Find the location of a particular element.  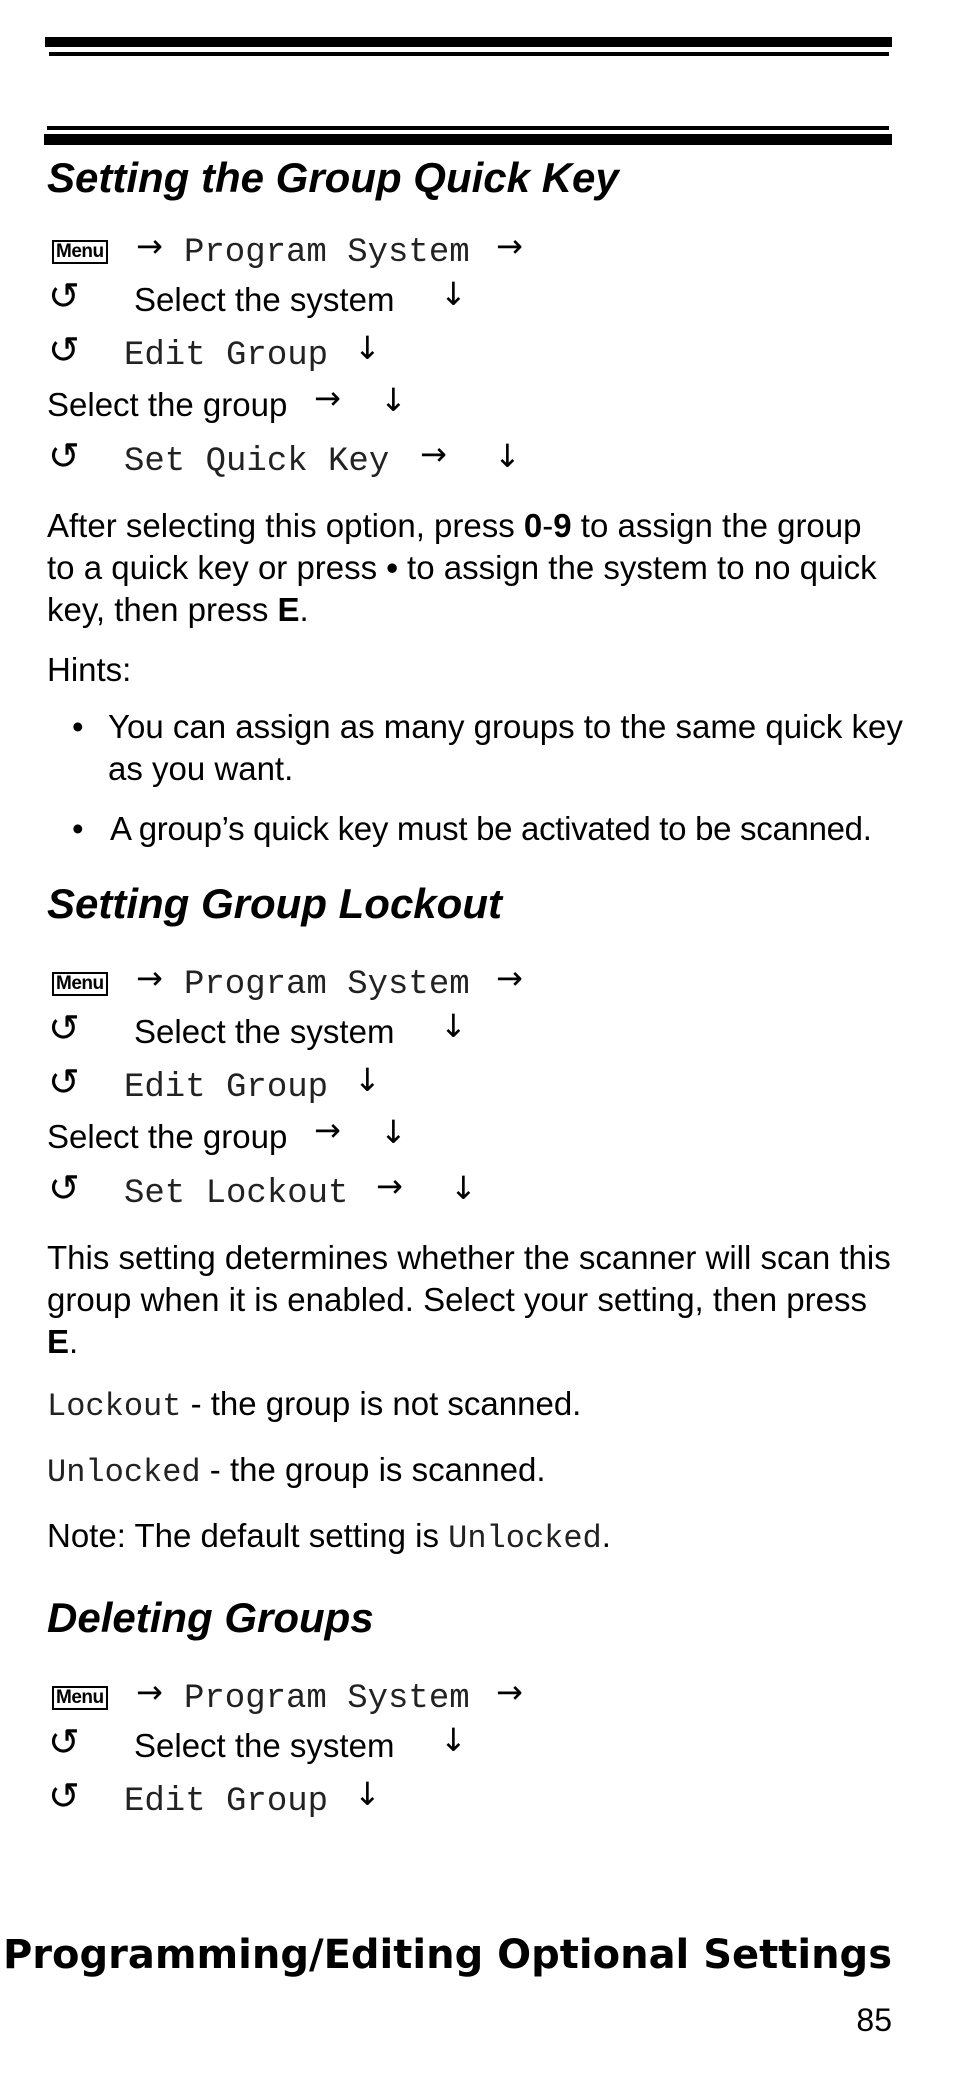

option-lockout: Lockout - the group is not scanned. is located at coordinates (314, 1405).